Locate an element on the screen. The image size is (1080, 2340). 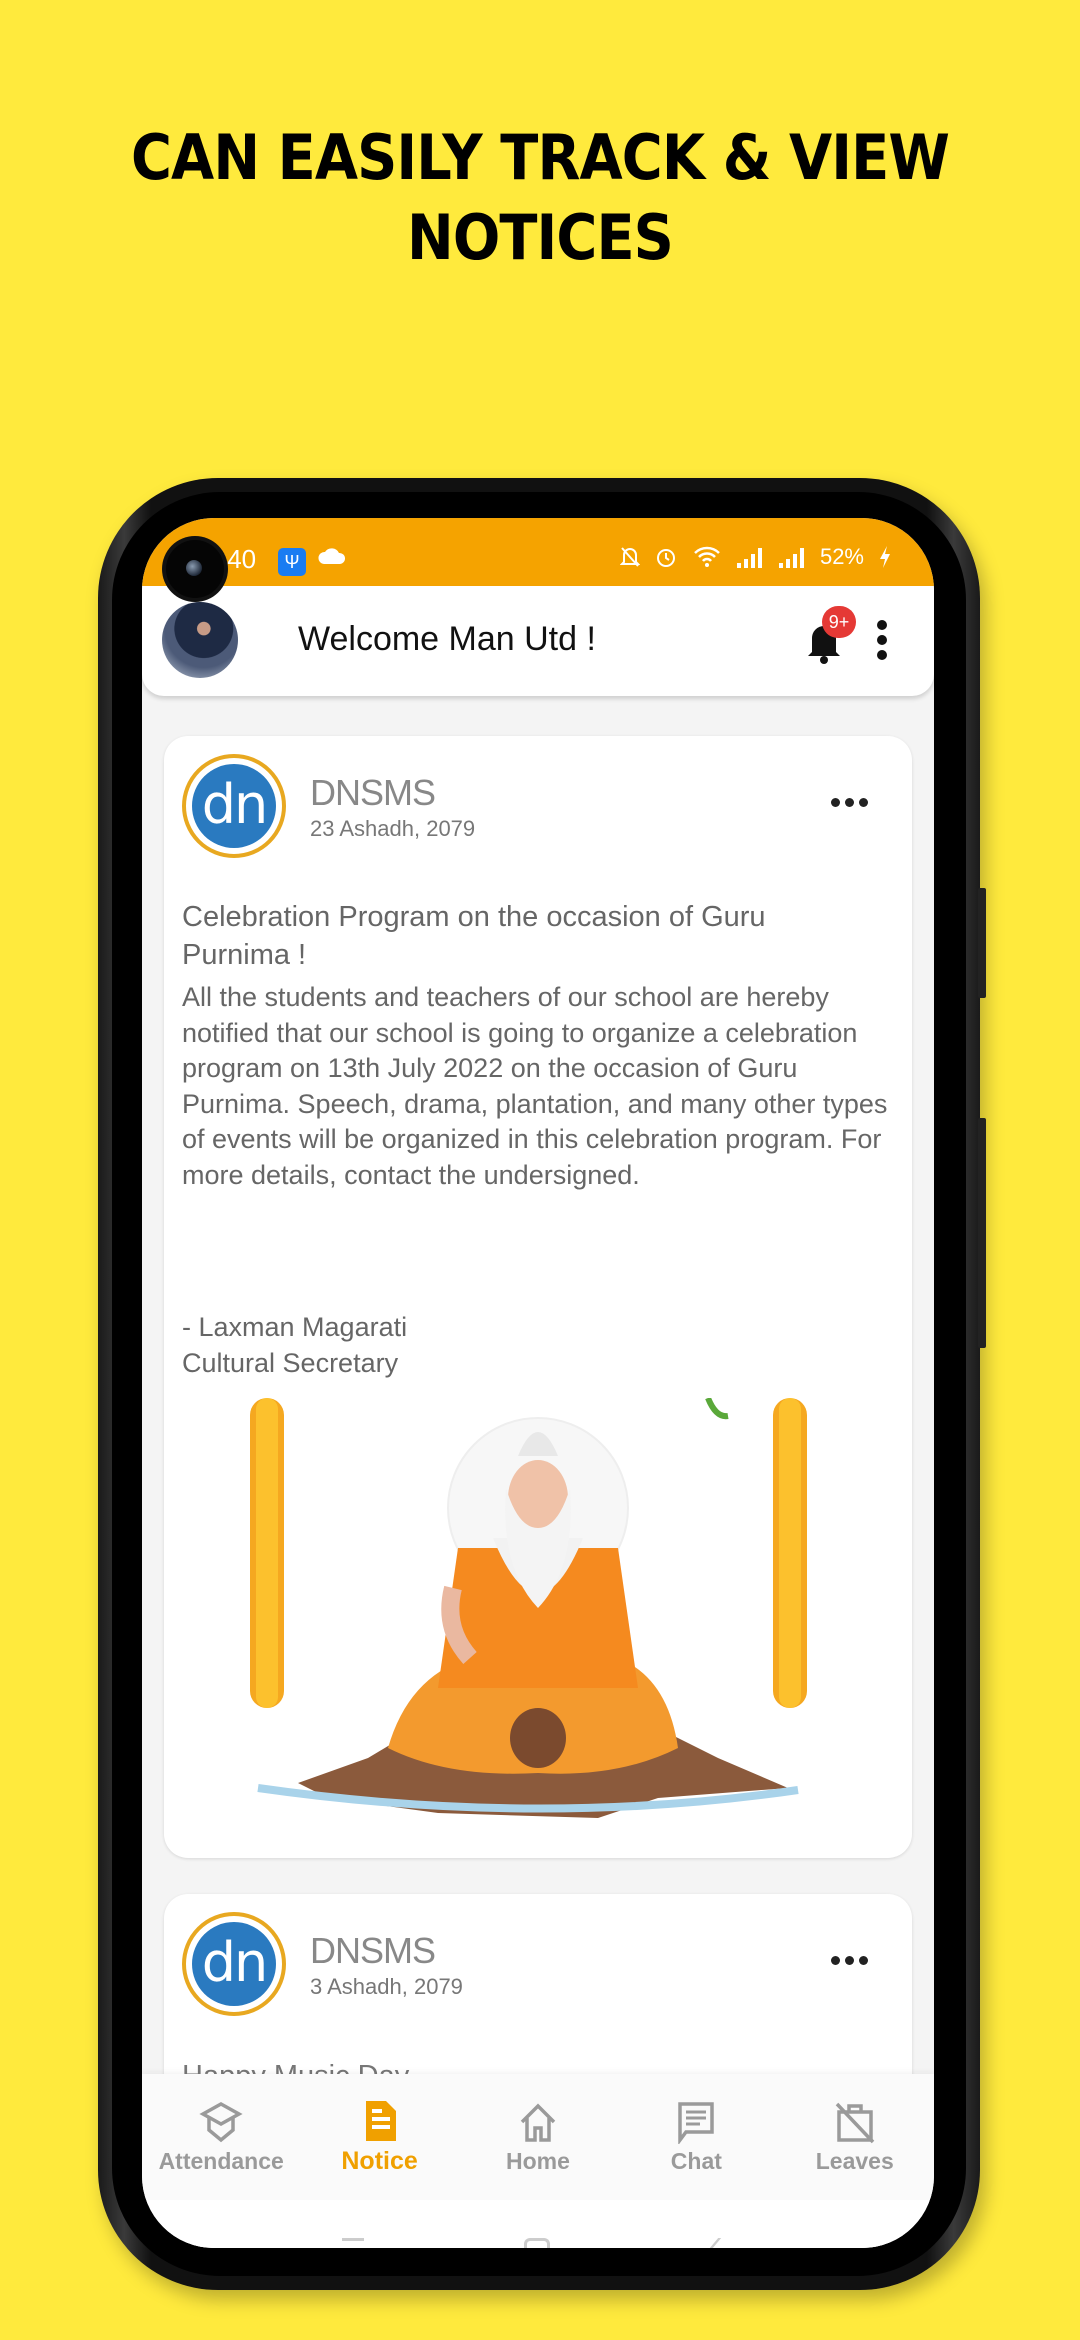
marigold-garland-left is located at coordinates (267, 1553).